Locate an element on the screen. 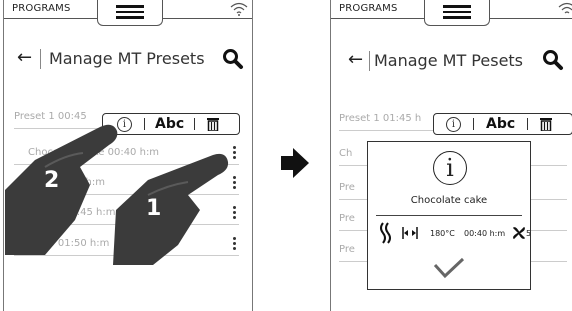  right-arrow-icon is located at coordinates (295, 163).